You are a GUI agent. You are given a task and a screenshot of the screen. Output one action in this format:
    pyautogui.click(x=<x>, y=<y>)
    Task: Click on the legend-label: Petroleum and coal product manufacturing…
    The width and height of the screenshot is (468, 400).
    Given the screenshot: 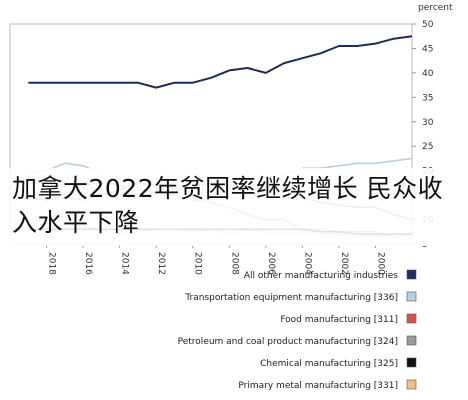 What is the action you would take?
    pyautogui.click(x=288, y=342)
    